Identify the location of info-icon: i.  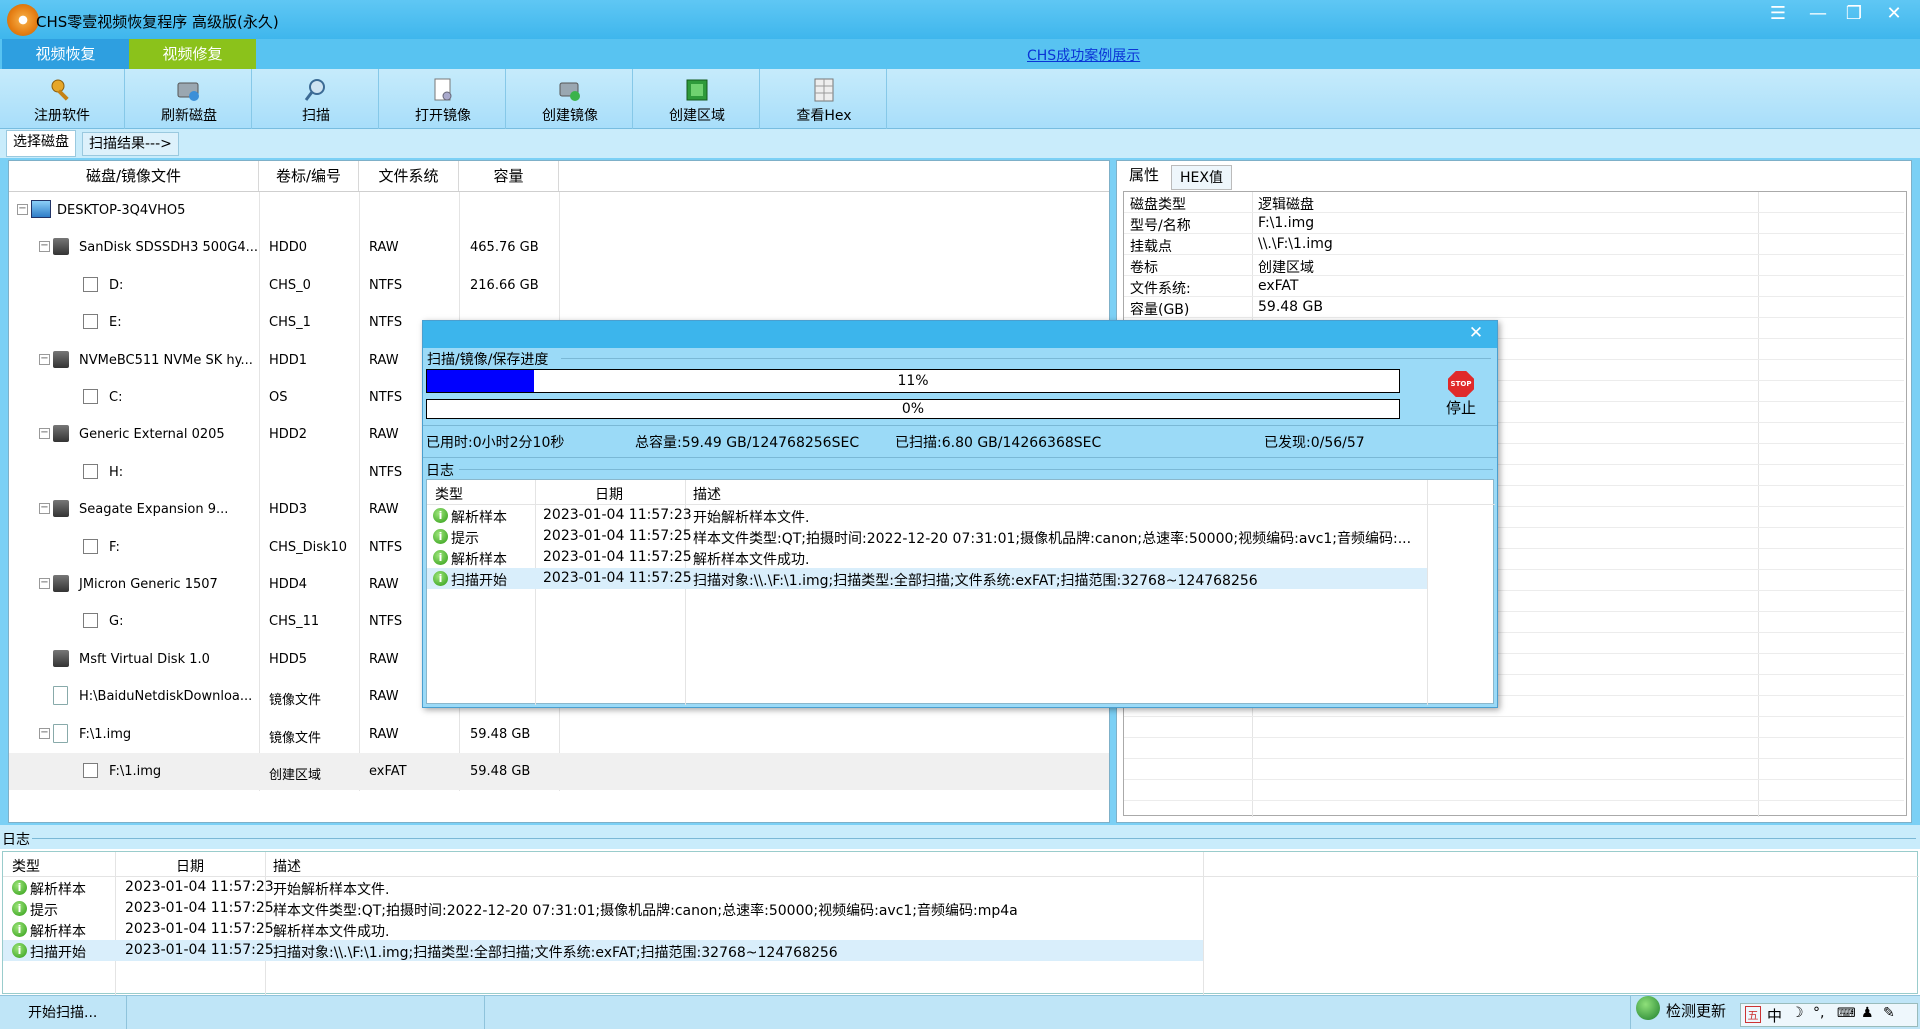
(19, 950).